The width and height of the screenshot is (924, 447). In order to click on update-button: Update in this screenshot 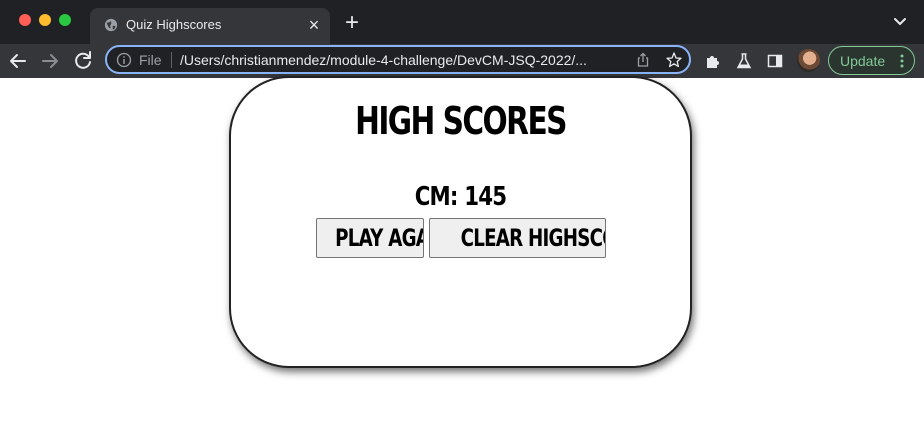, I will do `click(871, 60)`.